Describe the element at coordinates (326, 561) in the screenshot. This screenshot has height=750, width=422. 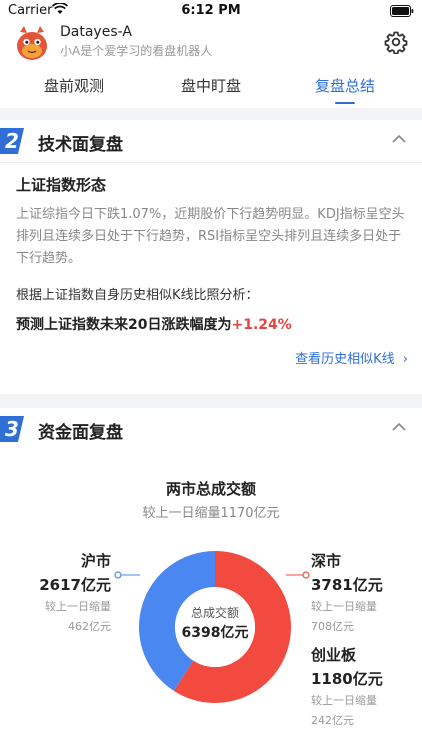
I see `sz-market-name: 深市` at that location.